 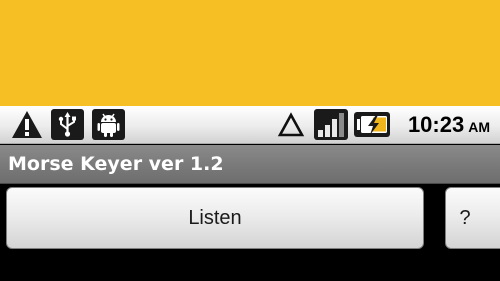 I want to click on no-data-triangle-icon, so click(x=291, y=124).